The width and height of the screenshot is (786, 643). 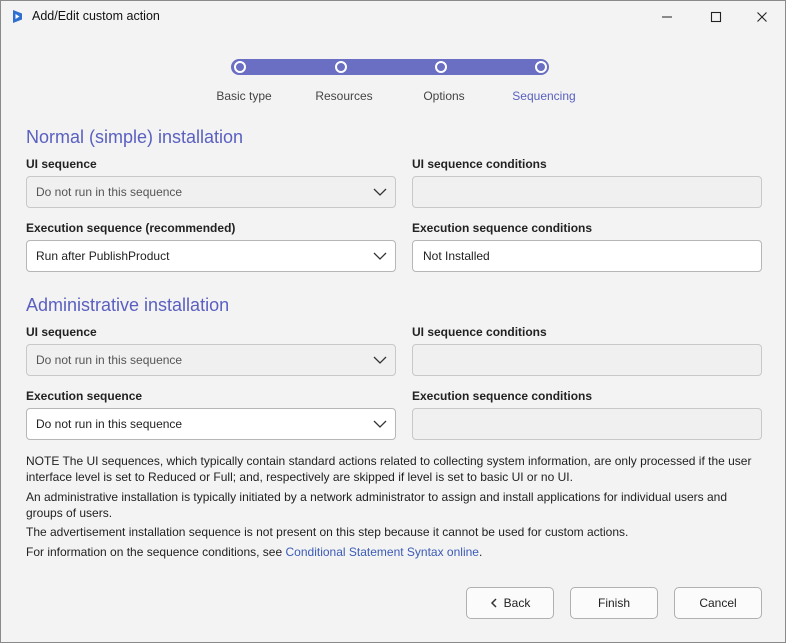 What do you see at coordinates (211, 192) in the screenshot?
I see `normal-ui-sequence-select: Do not run in this sequence` at bounding box center [211, 192].